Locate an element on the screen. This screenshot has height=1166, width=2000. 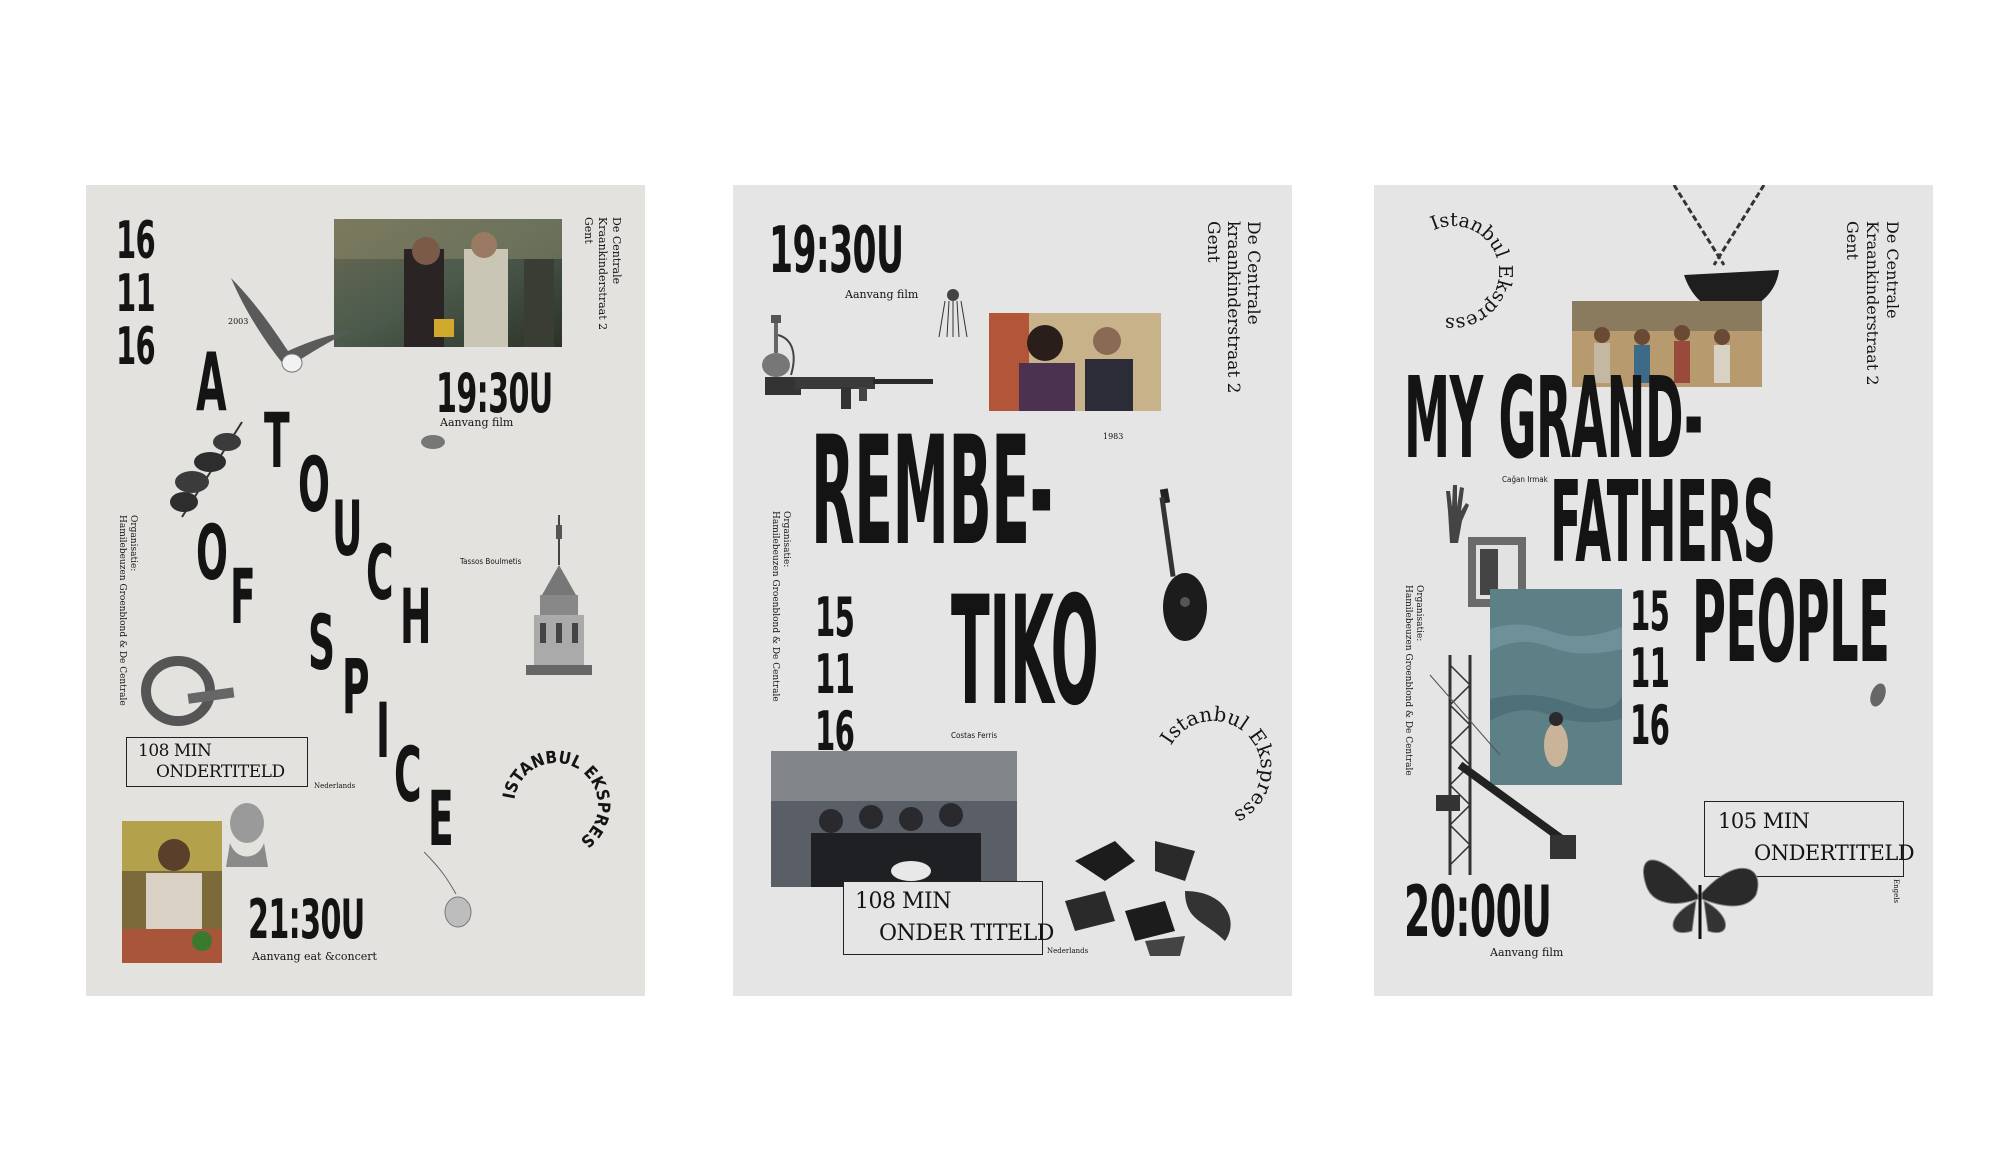
film-time: 20:00U is located at coordinates (1527, 912).